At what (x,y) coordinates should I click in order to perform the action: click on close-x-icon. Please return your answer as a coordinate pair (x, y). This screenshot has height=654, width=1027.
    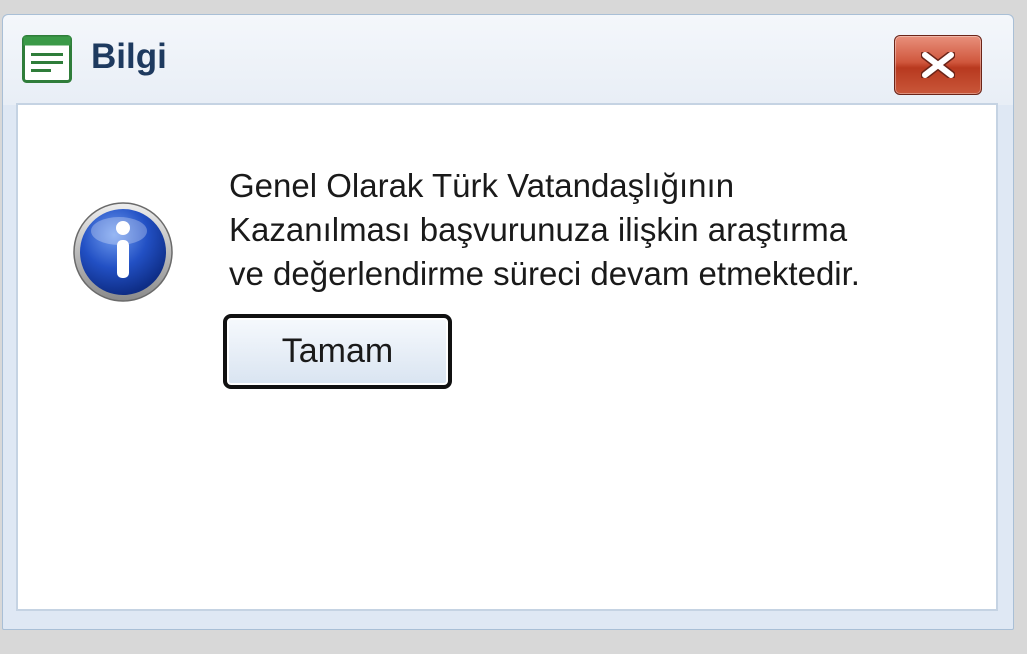
    Looking at the image, I should click on (938, 65).